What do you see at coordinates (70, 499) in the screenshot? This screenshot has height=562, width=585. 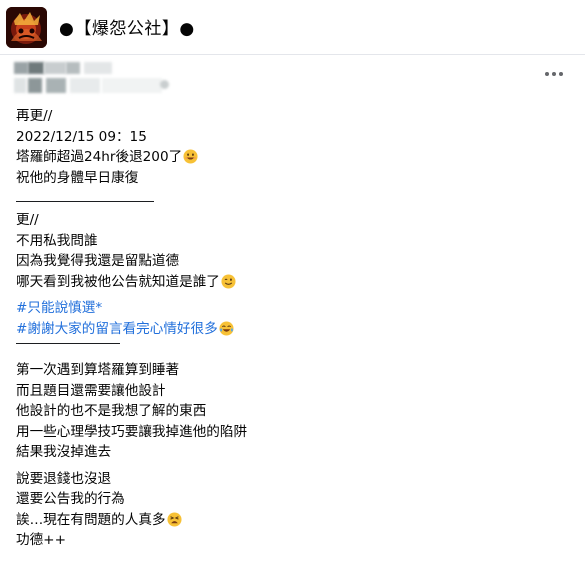 I see `body-line7: 還要公告我的行為` at bounding box center [70, 499].